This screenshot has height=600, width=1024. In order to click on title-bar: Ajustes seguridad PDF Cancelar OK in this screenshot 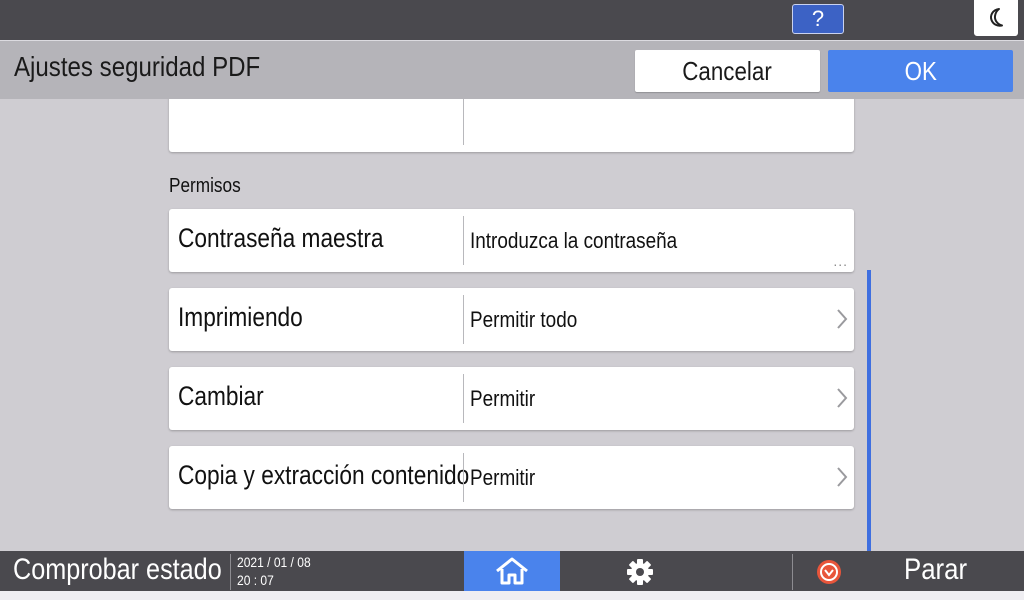, I will do `click(512, 69)`.